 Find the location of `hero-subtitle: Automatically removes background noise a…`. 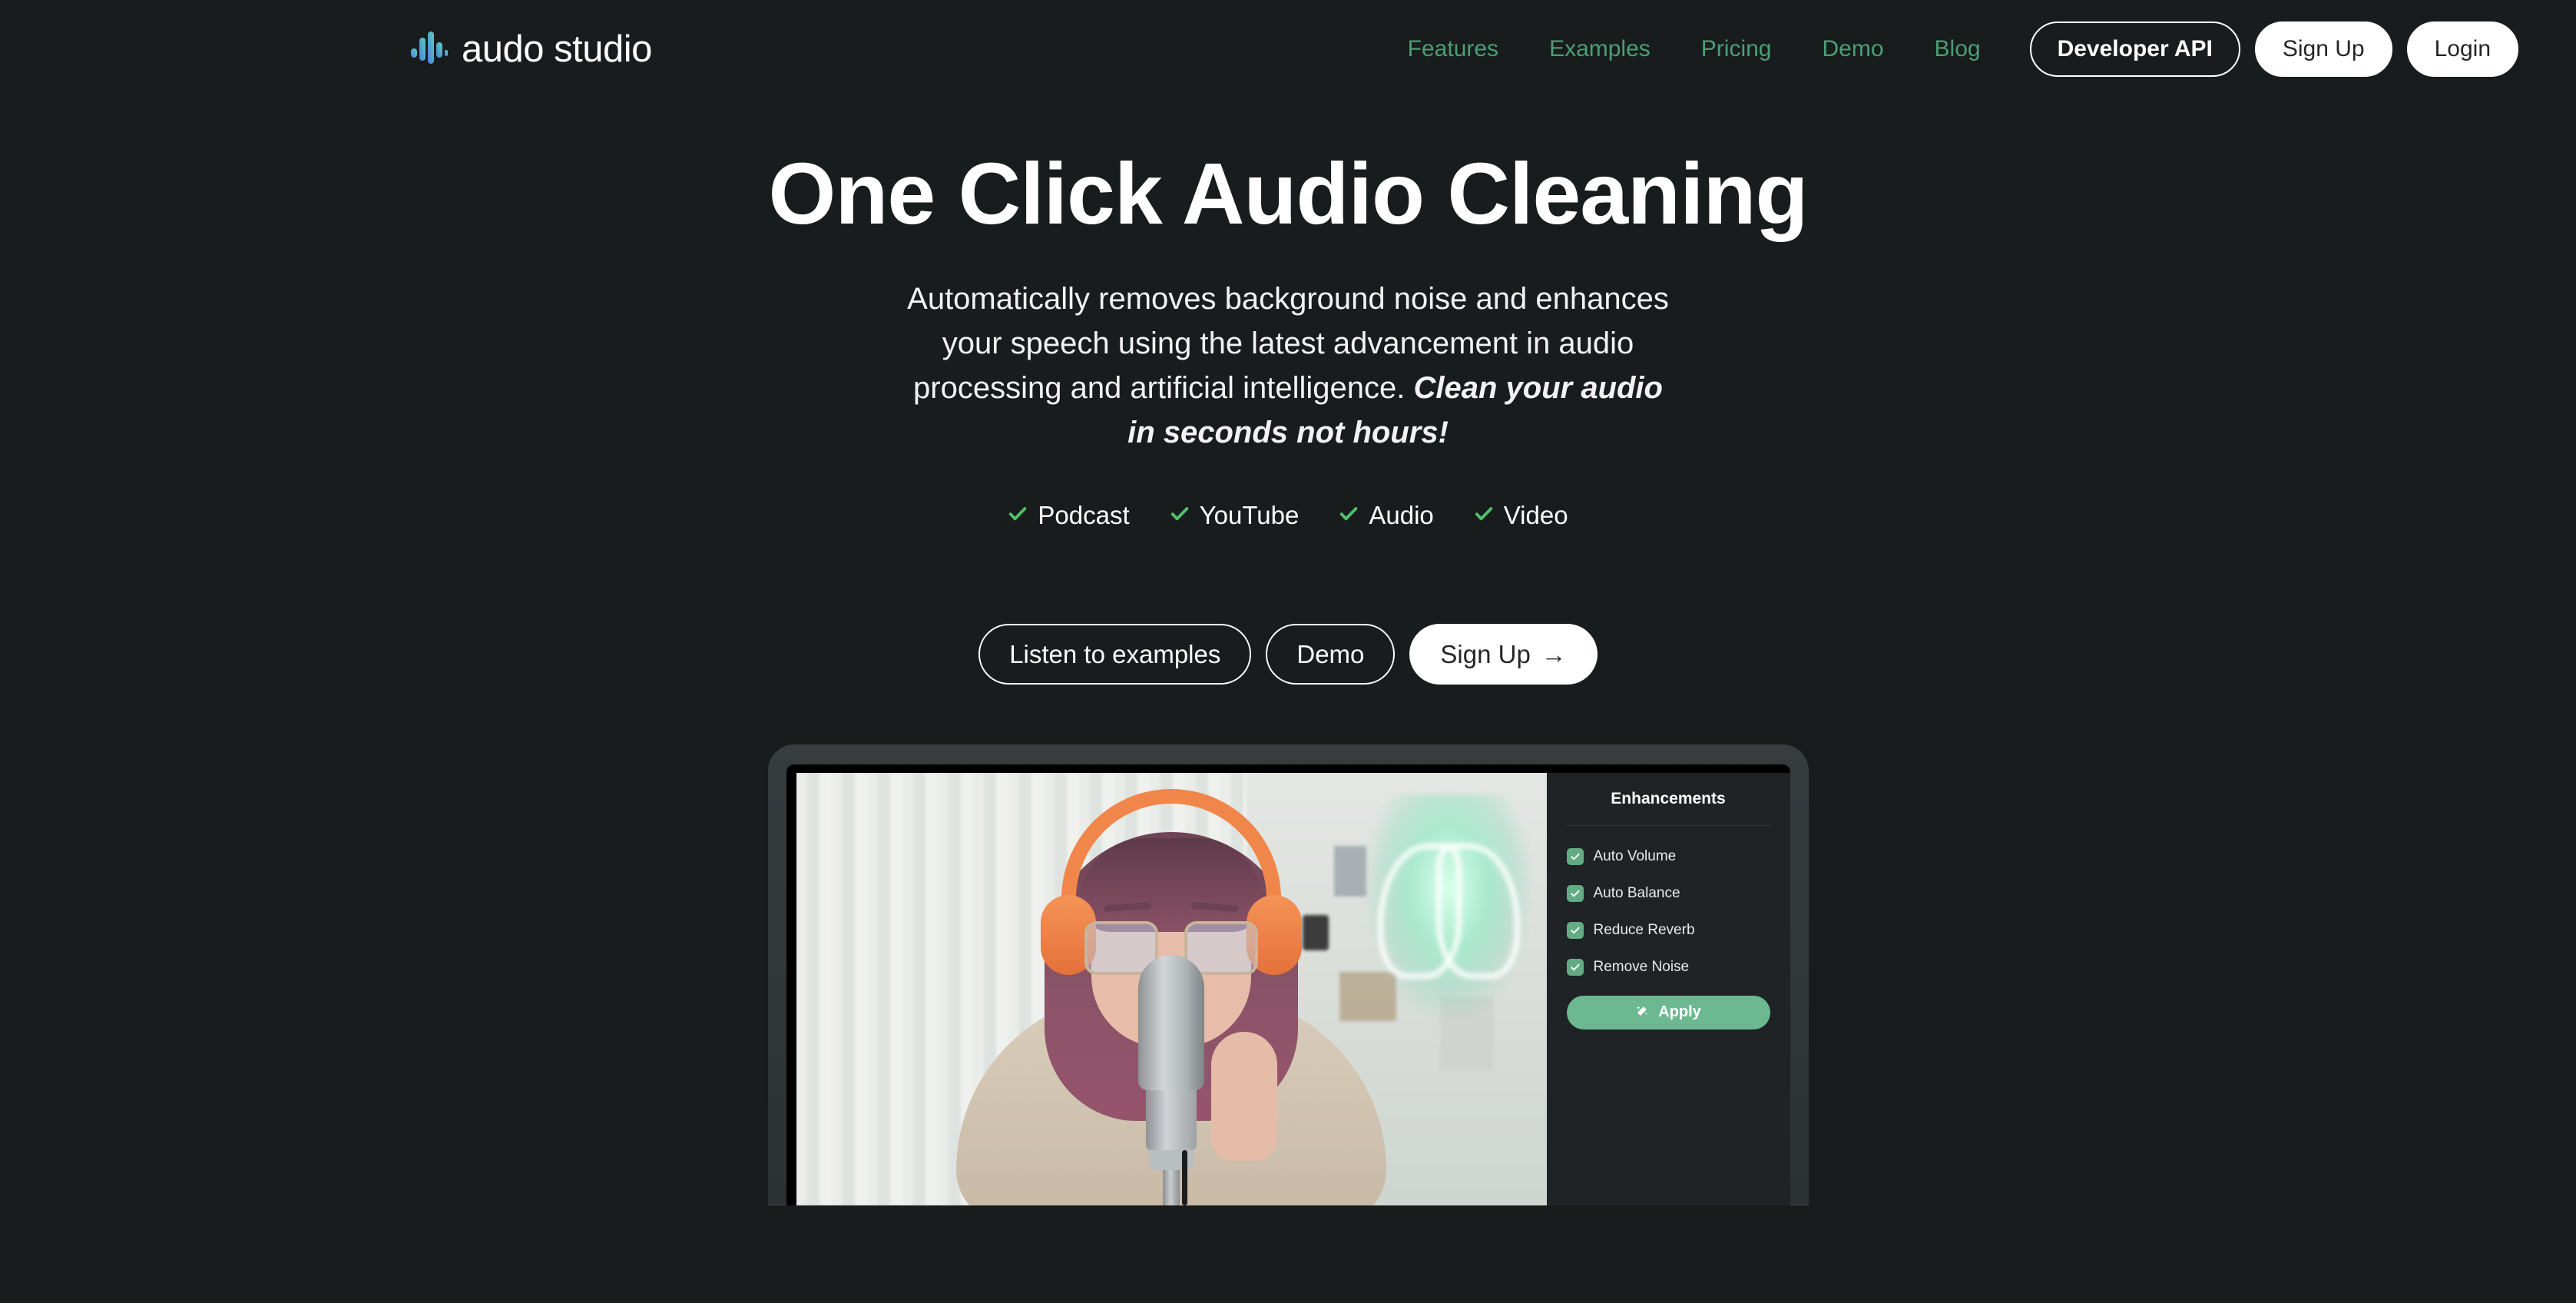

hero-subtitle: Automatically removes background noise a… is located at coordinates (1288, 366).